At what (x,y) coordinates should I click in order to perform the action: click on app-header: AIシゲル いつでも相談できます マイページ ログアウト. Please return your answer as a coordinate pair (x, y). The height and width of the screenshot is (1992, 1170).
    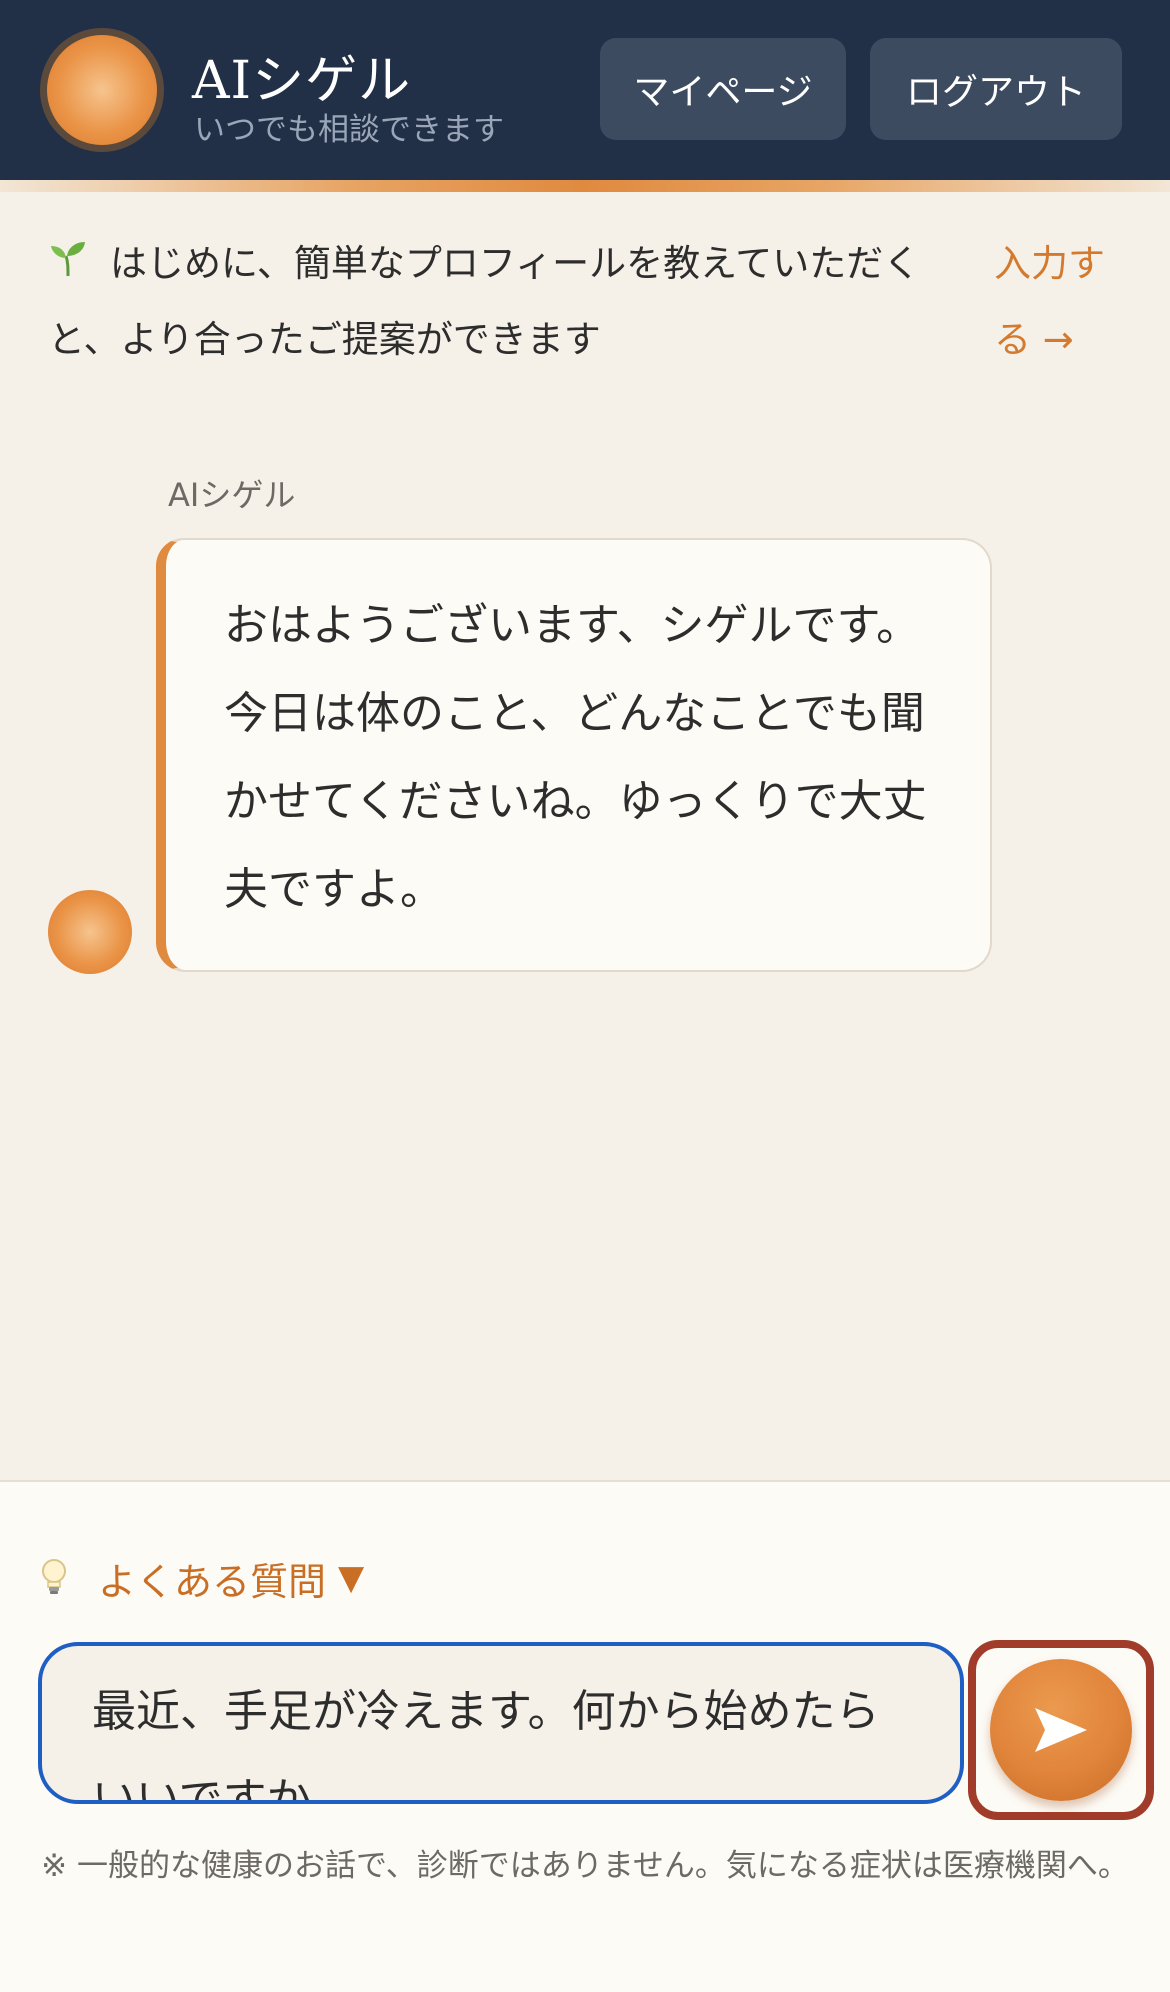
    Looking at the image, I should click on (585, 90).